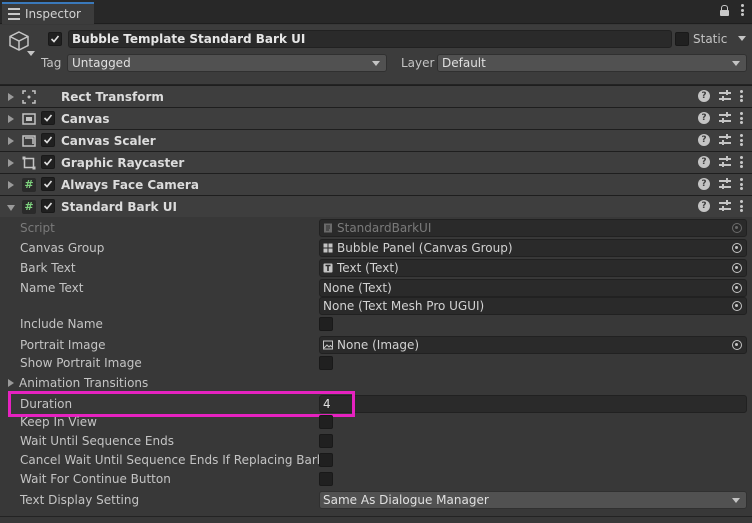  I want to click on text-display-setting-dropdown: Same As Dialogue Manager, so click(533, 500).